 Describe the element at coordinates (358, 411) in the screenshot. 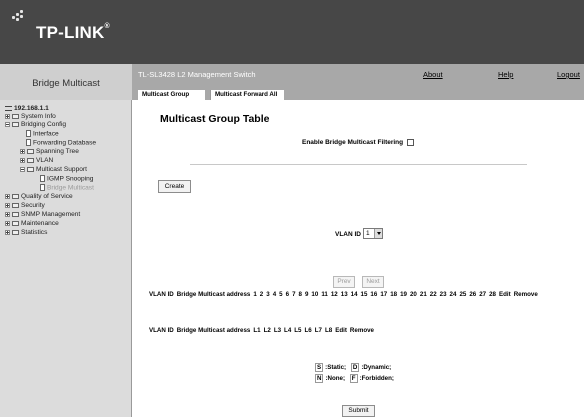

I see `submit-button: Submit` at that location.